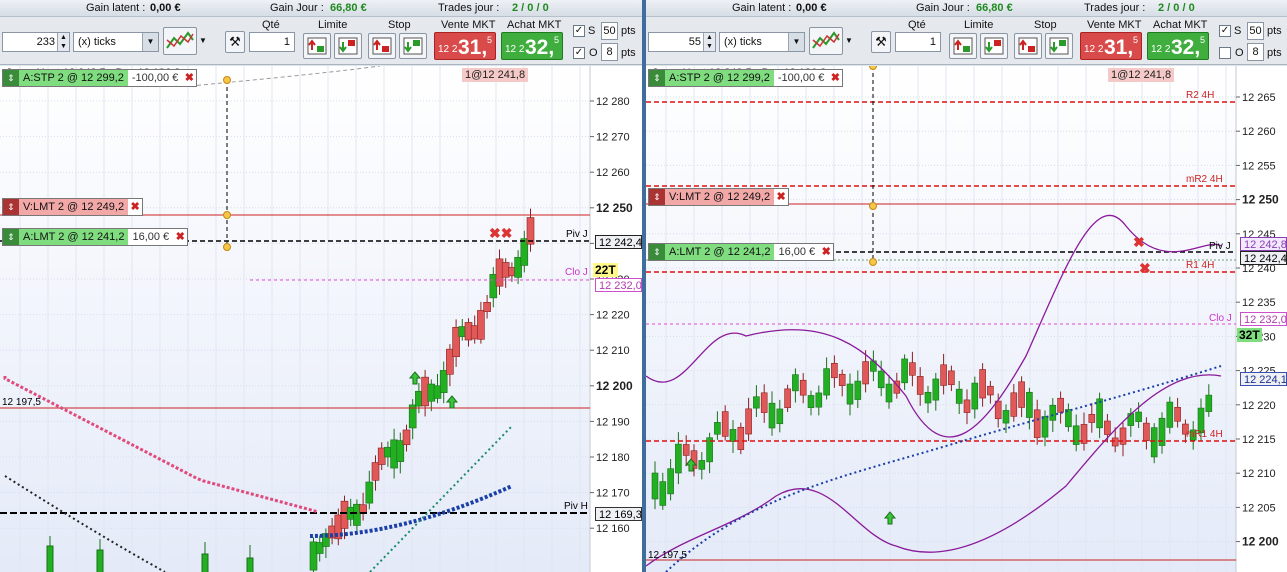  Describe the element at coordinates (1259, 303) in the screenshot. I see `price-axis-label: 12 235` at that location.